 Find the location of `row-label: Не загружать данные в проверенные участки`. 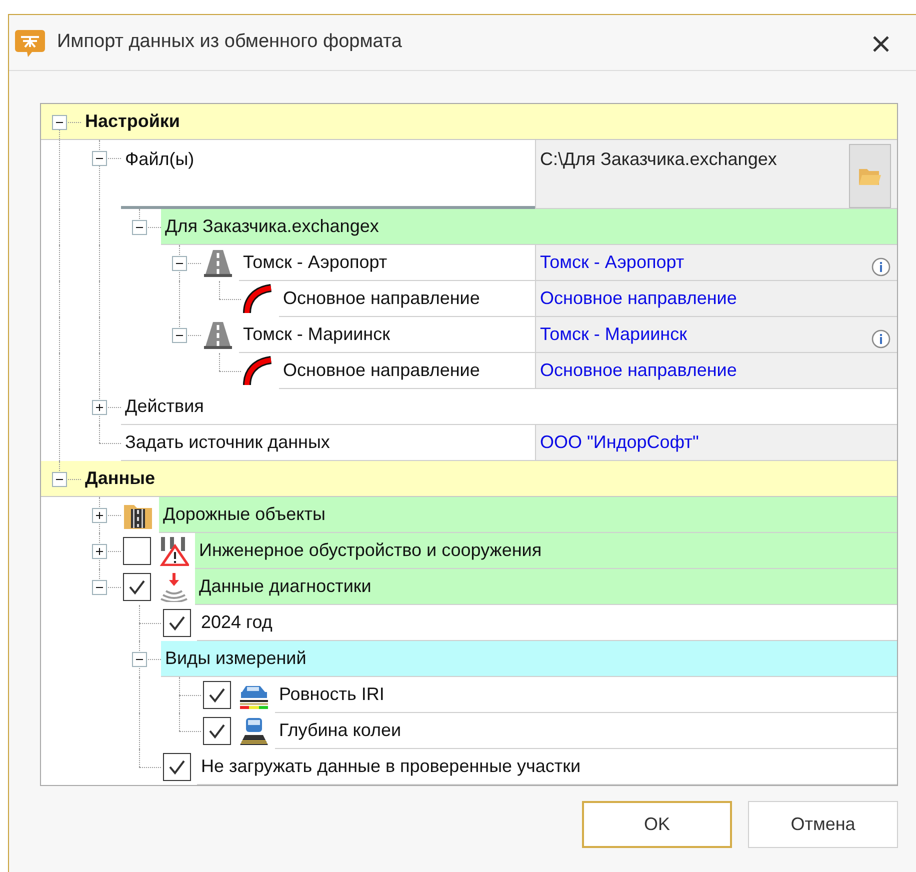

row-label: Не загружать данные в проверенные участки is located at coordinates (391, 766).